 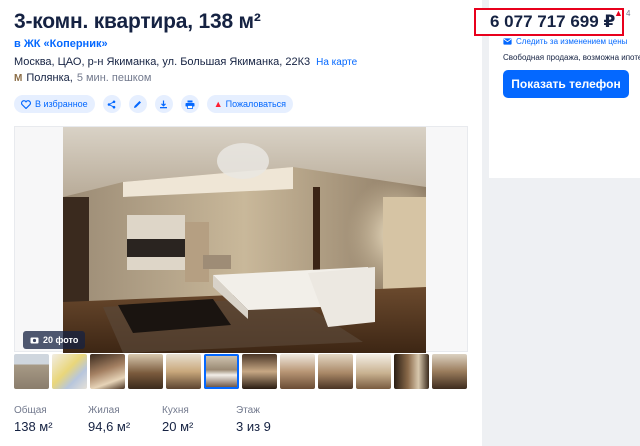 What do you see at coordinates (178, 426) in the screenshot?
I see `spec-value: 20 м²` at bounding box center [178, 426].